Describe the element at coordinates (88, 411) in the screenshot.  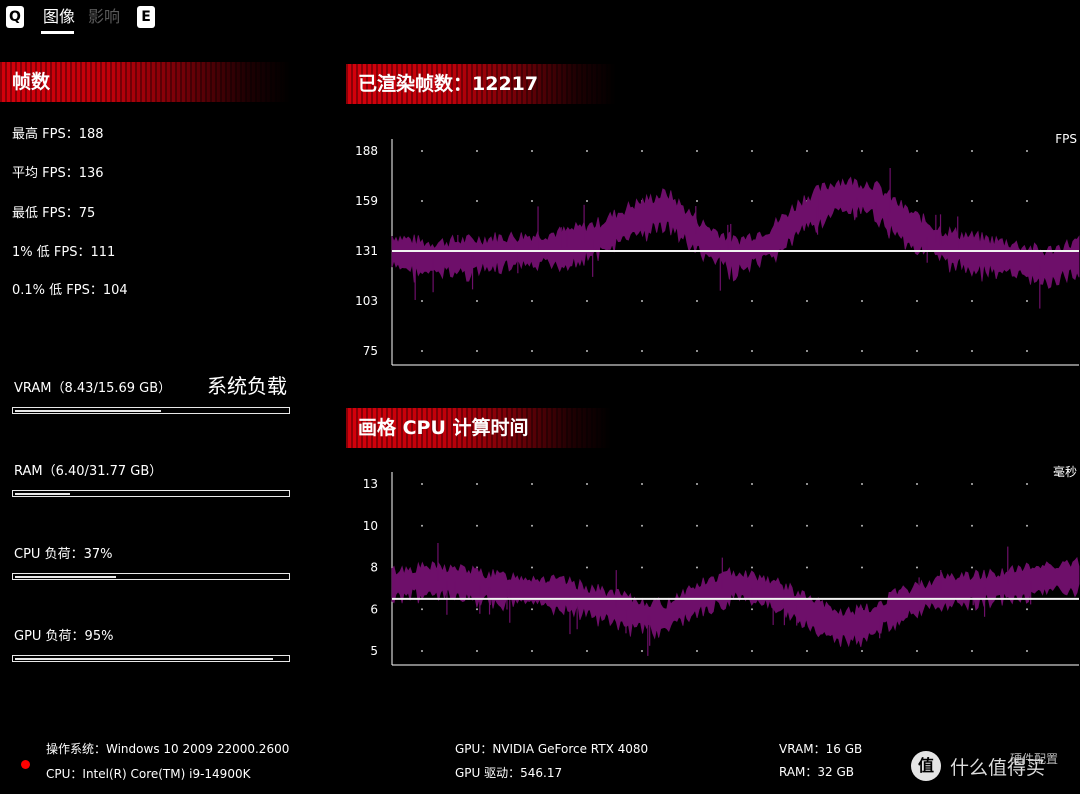
I see `vram-load-fill` at that location.